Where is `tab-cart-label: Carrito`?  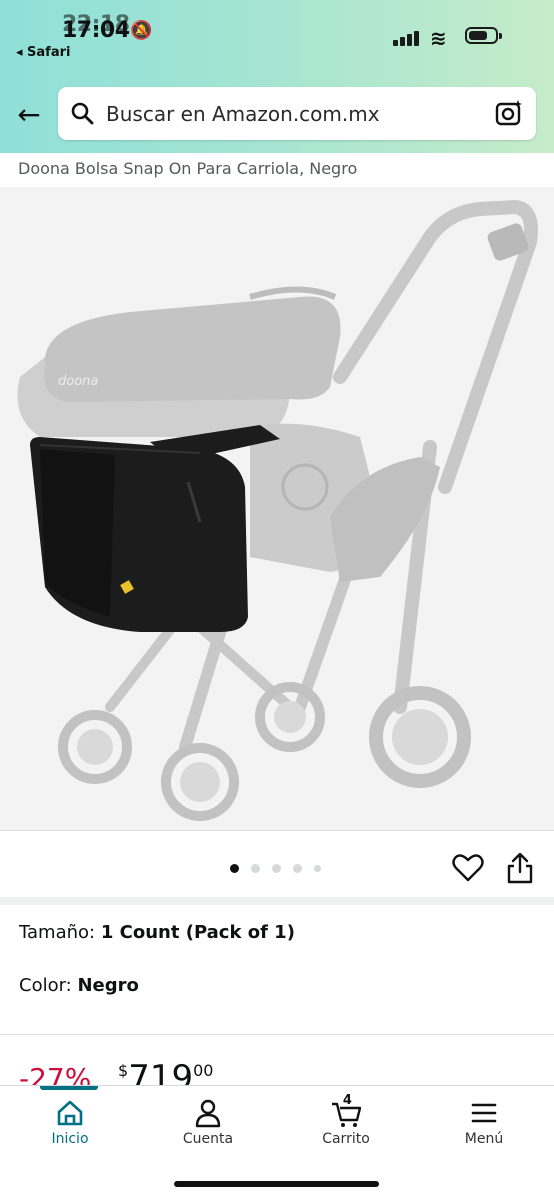 tab-cart-label: Carrito is located at coordinates (346, 1139).